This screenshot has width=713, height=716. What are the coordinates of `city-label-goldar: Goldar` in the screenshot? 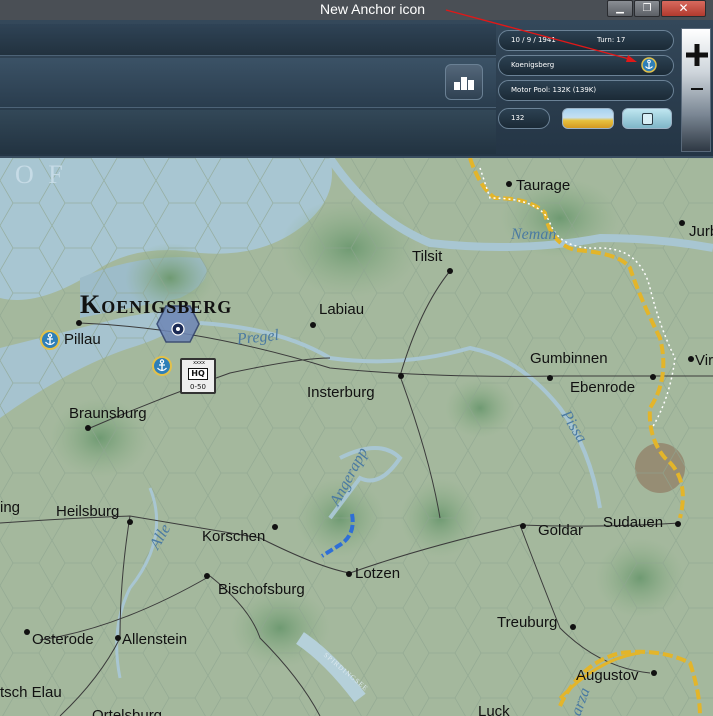 It's located at (561, 530).